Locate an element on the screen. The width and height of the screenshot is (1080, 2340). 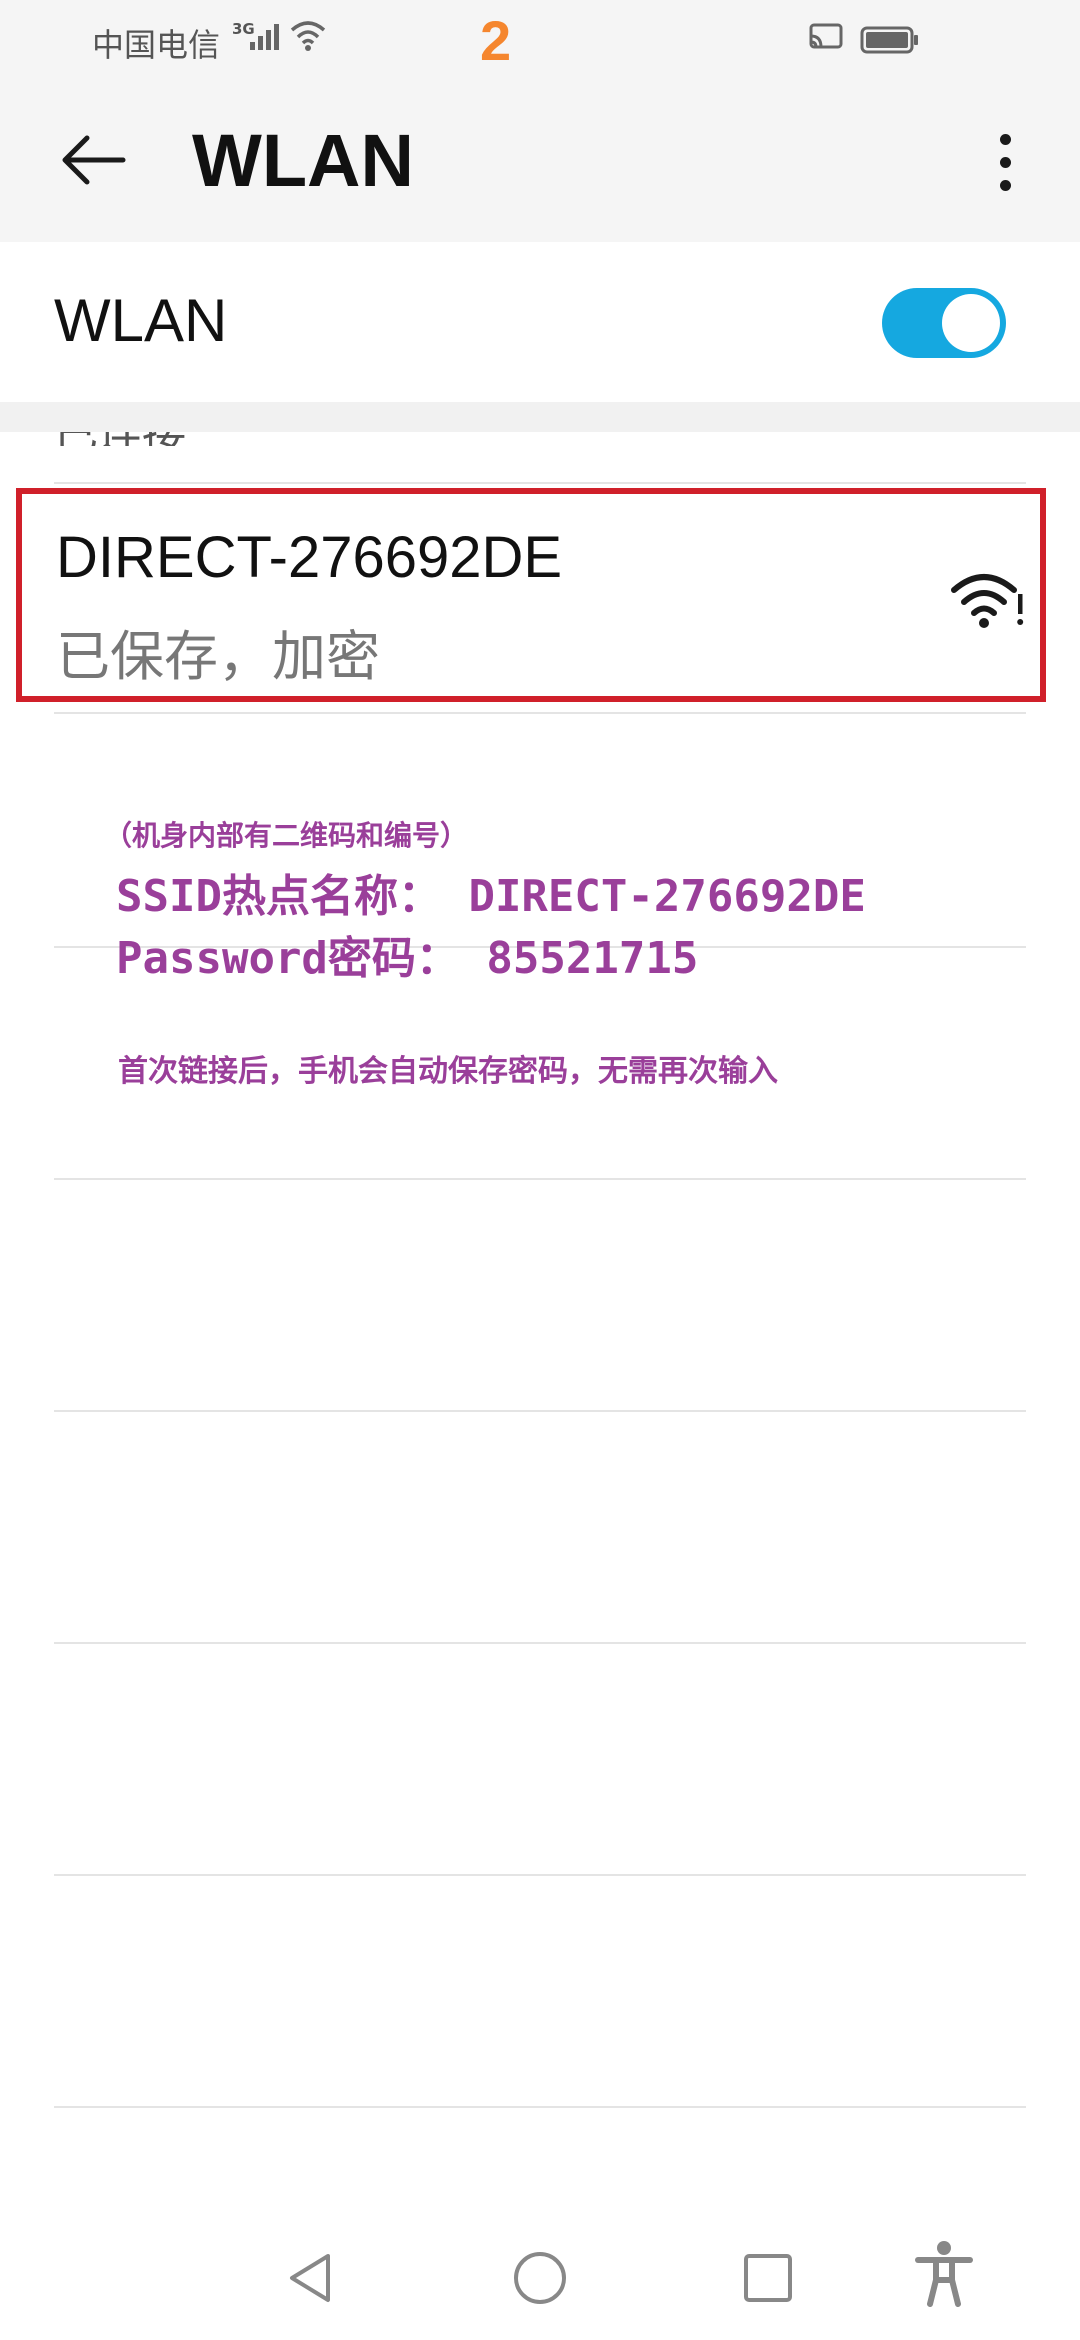
nav-recents-button is located at coordinates (768, 2278).